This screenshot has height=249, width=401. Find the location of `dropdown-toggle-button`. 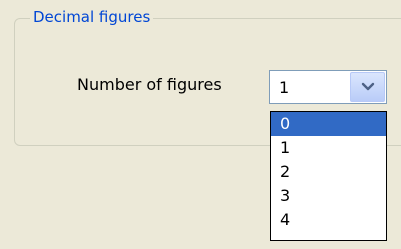

dropdown-toggle-button is located at coordinates (367, 87).